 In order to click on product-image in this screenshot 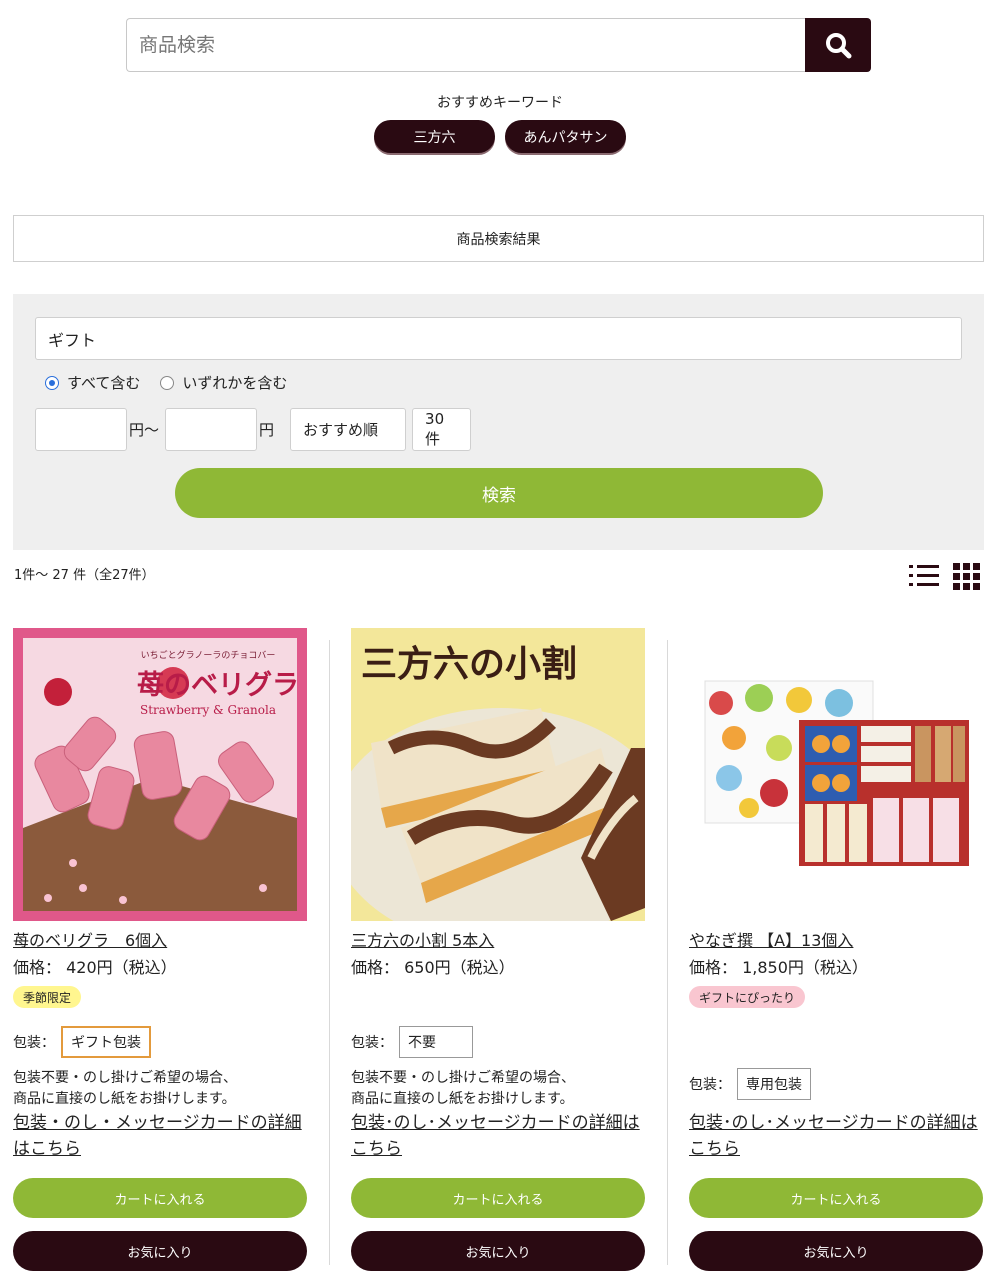, I will do `click(836, 774)`.